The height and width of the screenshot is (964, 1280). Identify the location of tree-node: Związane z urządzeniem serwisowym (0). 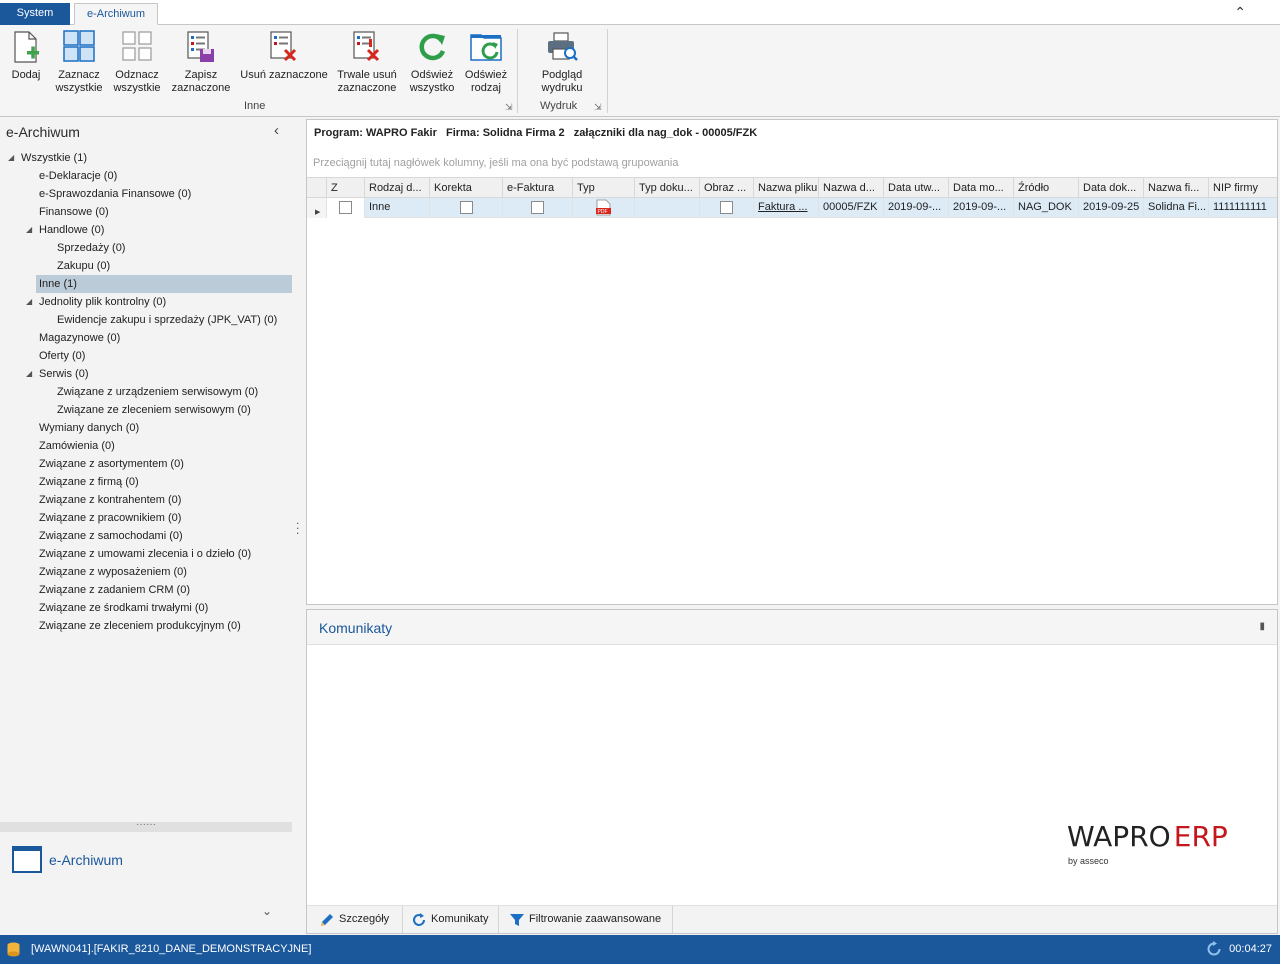
(157, 392).